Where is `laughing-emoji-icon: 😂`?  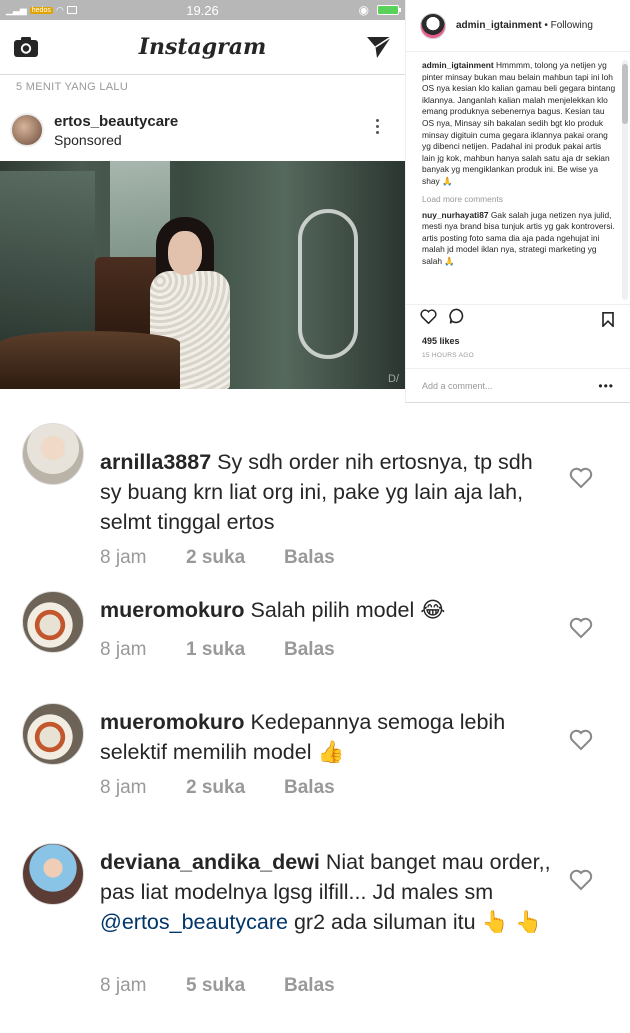 laughing-emoji-icon: 😂 is located at coordinates (433, 610).